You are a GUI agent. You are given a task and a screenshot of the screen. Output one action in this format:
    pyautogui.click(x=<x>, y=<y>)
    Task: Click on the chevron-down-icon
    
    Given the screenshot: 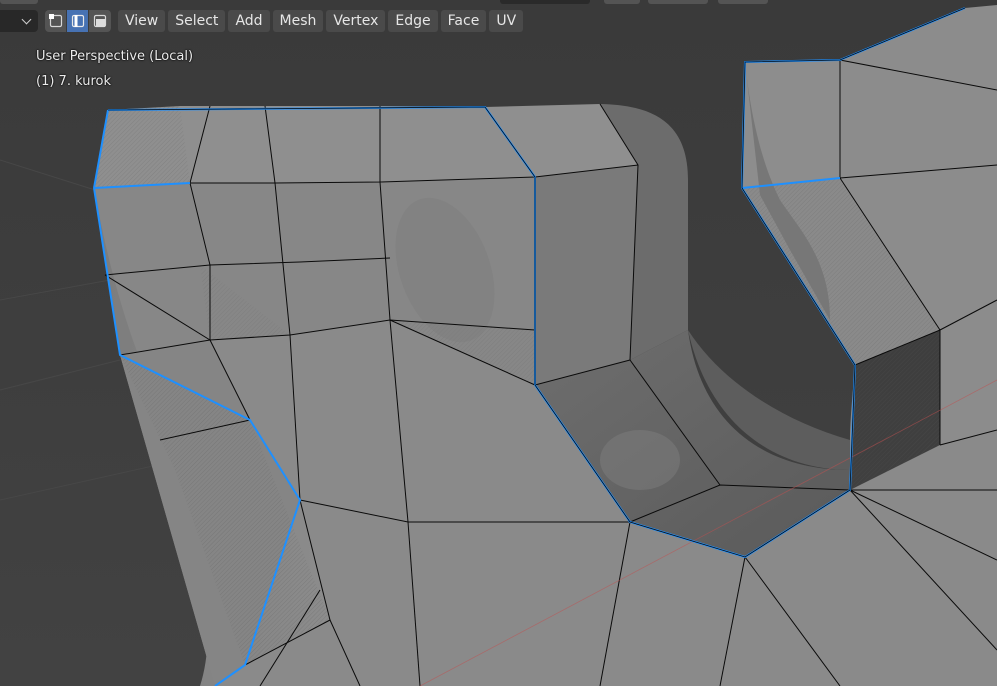 What is the action you would take?
    pyautogui.click(x=26, y=19)
    